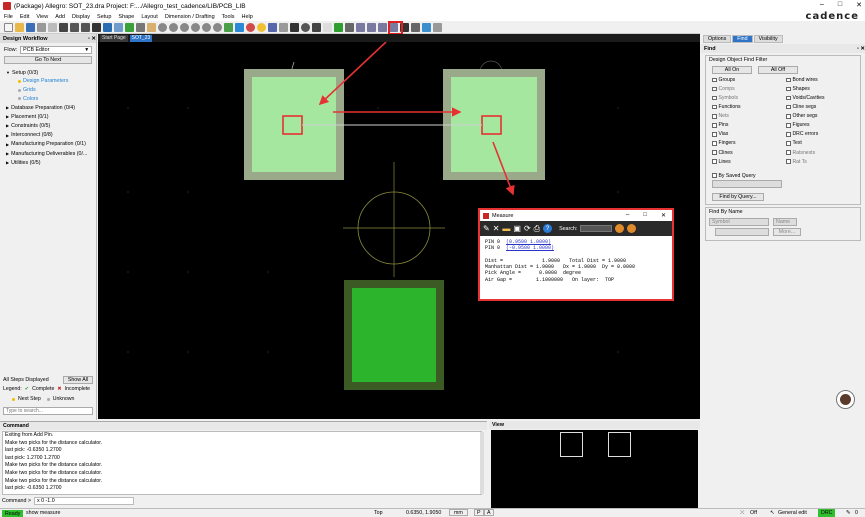 This screenshot has height=517, width=865. I want to click on filter-shapes: Shapes, so click(823, 89).